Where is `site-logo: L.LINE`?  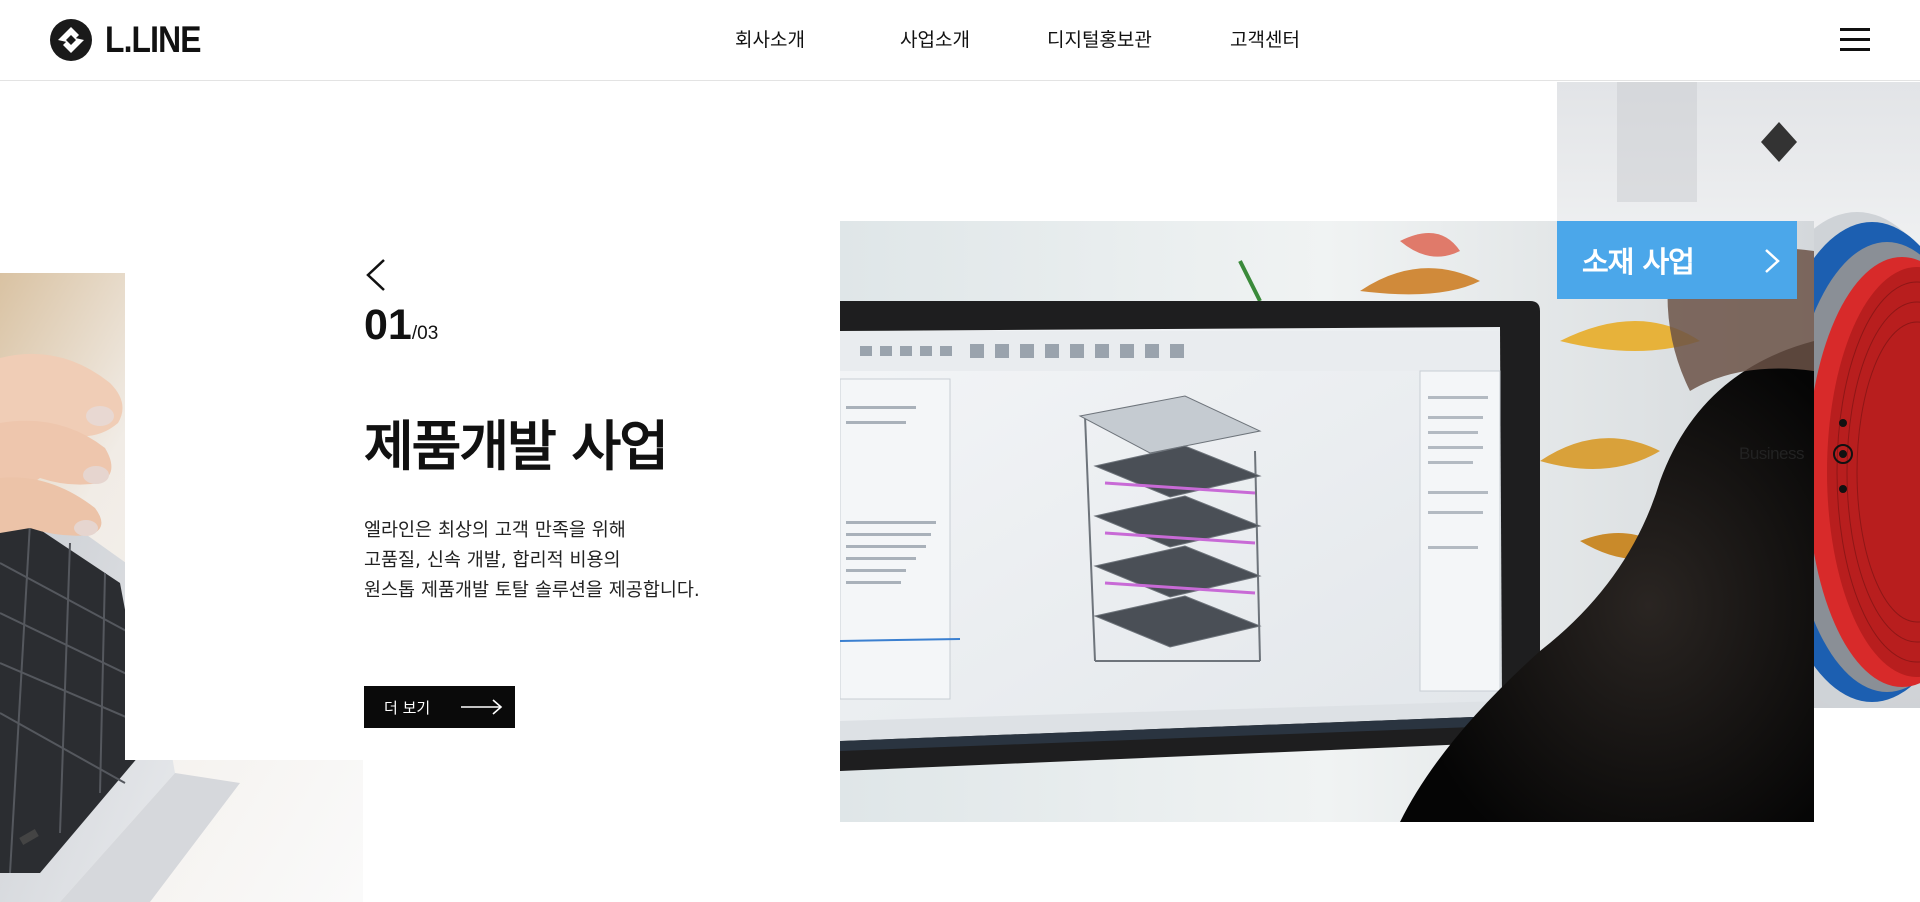 site-logo: L.LINE is located at coordinates (132, 40).